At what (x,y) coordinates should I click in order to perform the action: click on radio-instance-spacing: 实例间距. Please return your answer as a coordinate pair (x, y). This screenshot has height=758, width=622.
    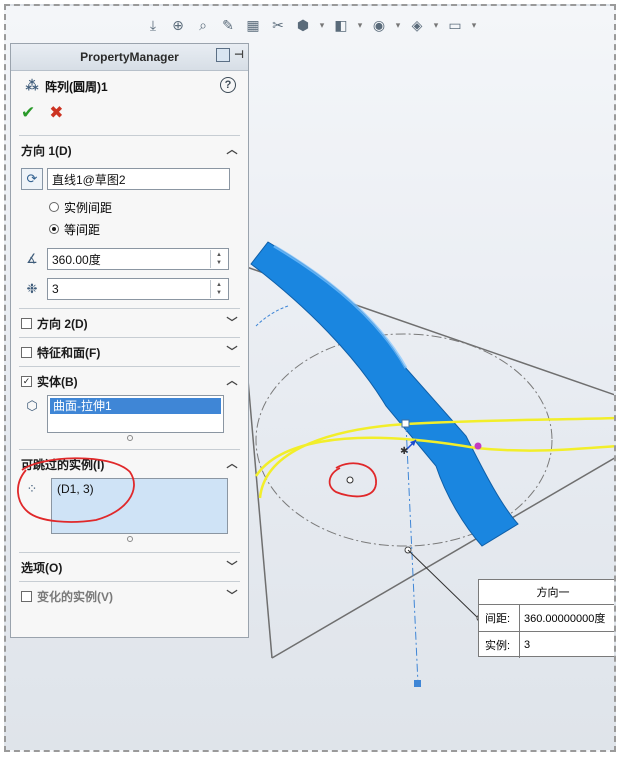
    Looking at the image, I should click on (129, 207).